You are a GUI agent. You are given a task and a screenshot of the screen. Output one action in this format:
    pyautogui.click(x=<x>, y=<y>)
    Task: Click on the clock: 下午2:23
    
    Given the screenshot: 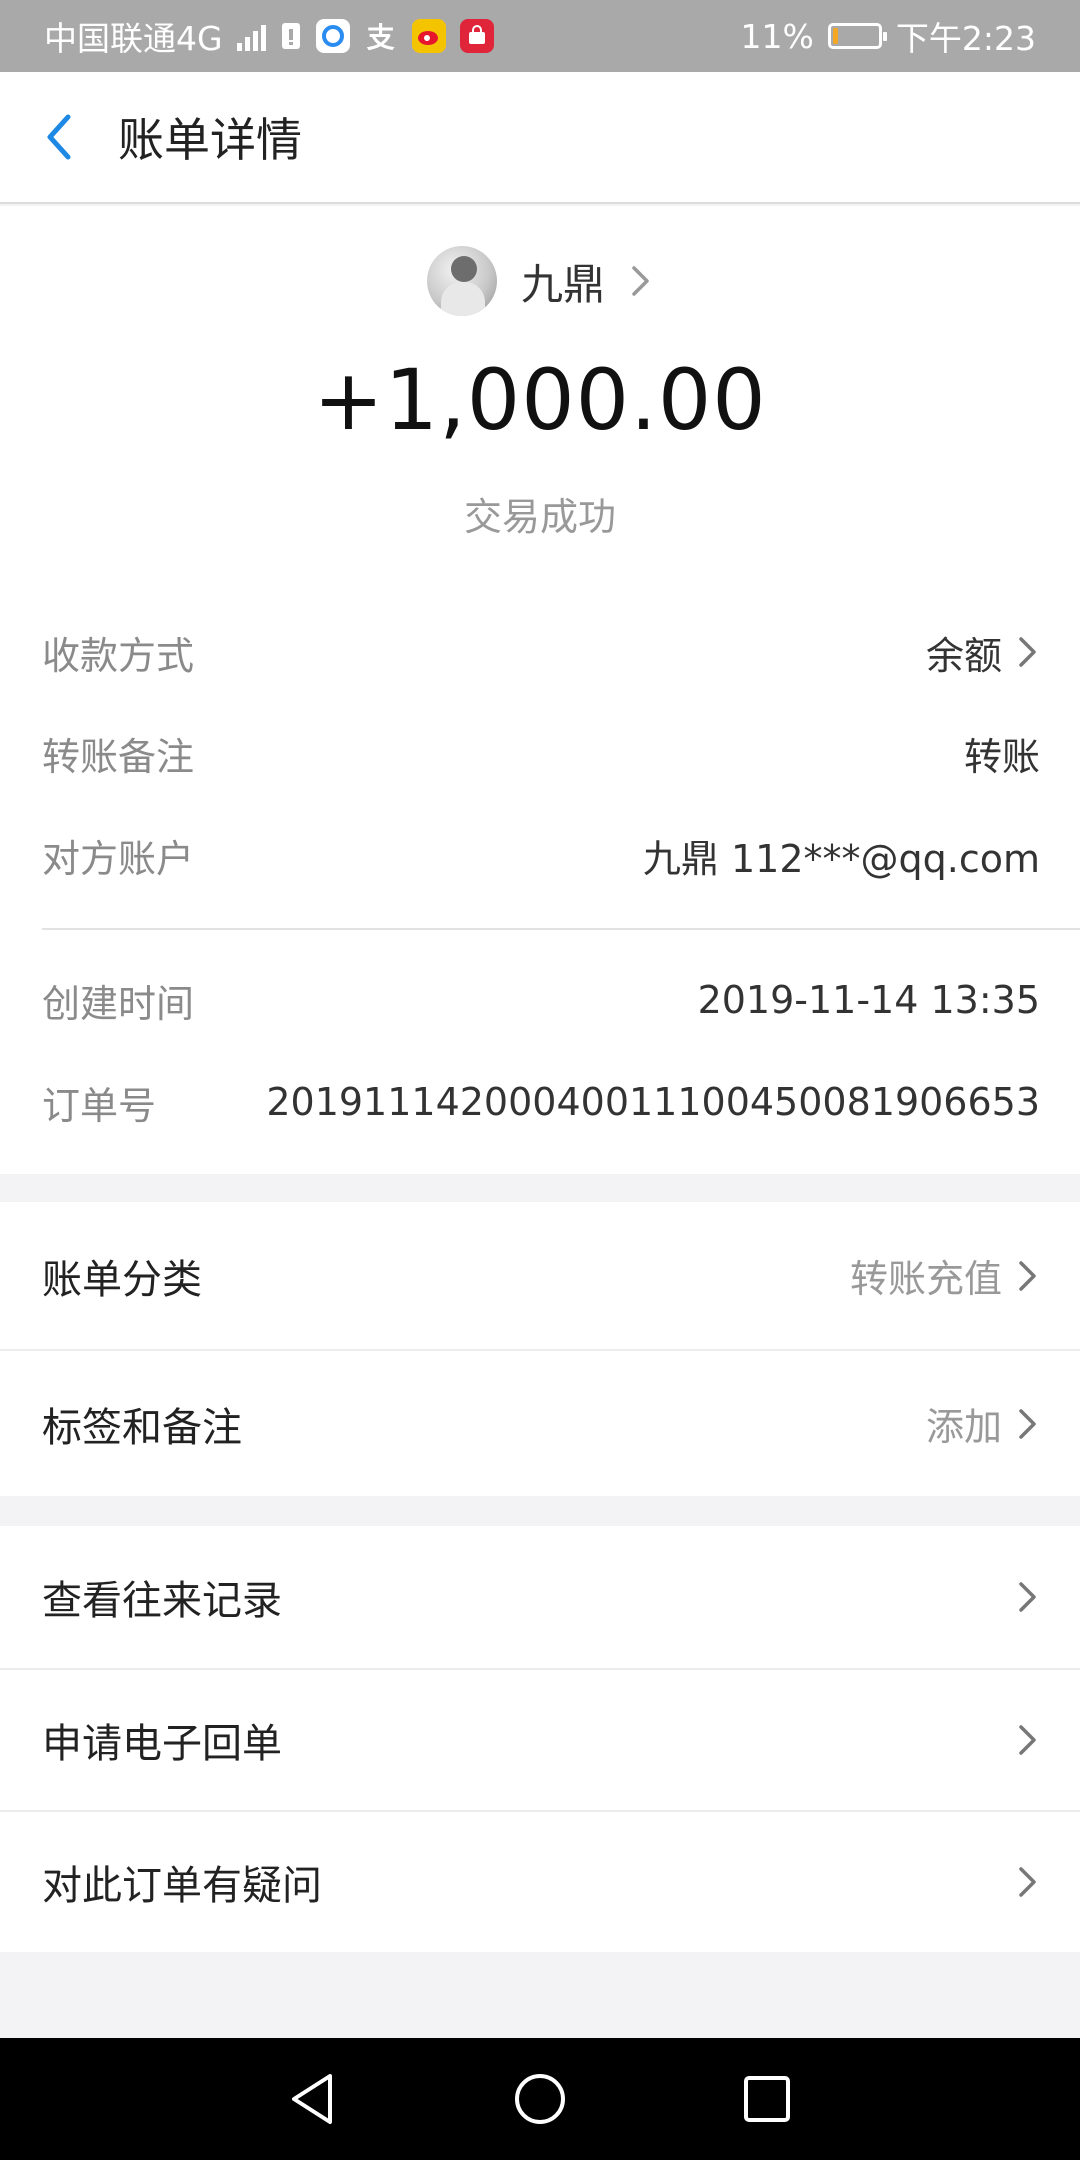 What is the action you would take?
    pyautogui.click(x=965, y=38)
    